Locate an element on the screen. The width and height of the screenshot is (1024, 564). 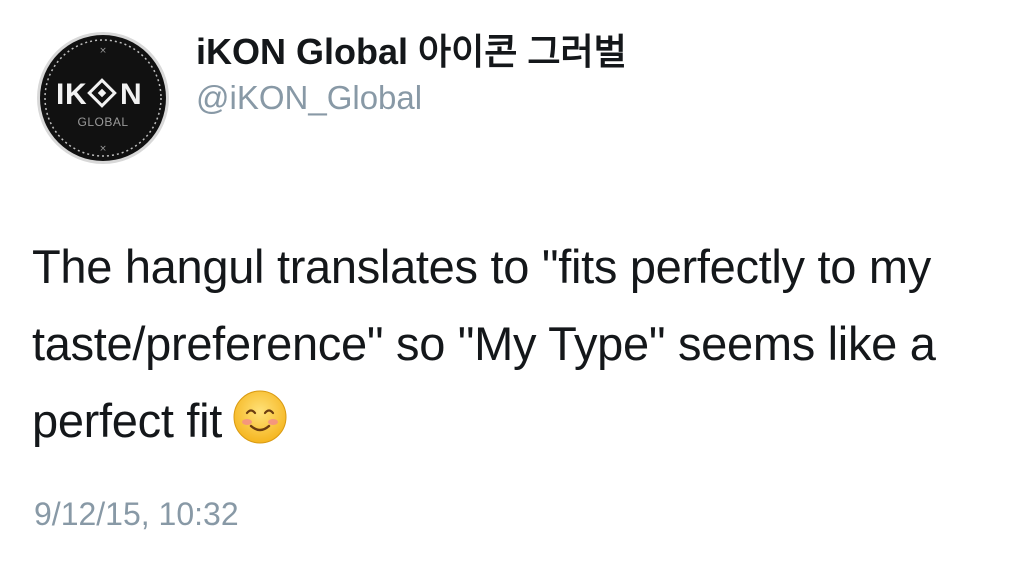
svg-text: N is located at coordinates (131, 94).